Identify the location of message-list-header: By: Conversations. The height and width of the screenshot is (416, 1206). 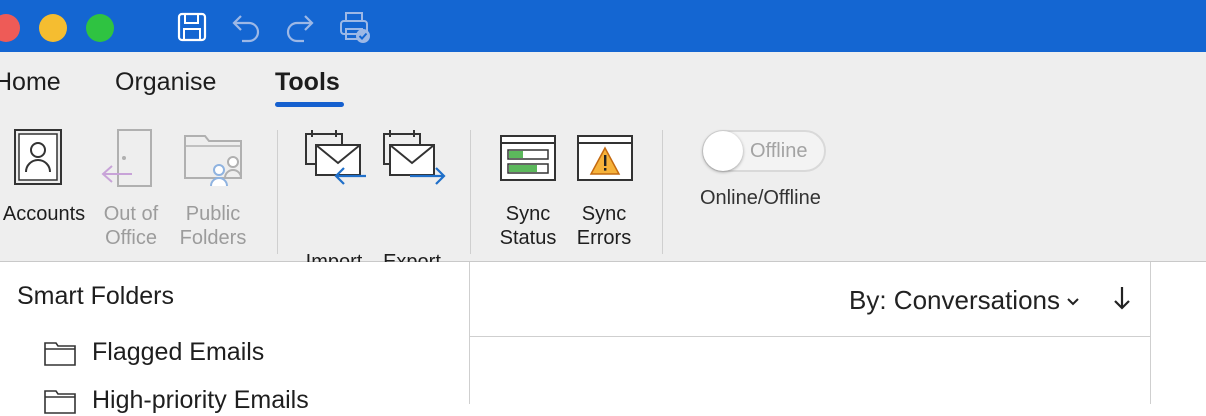
(810, 299).